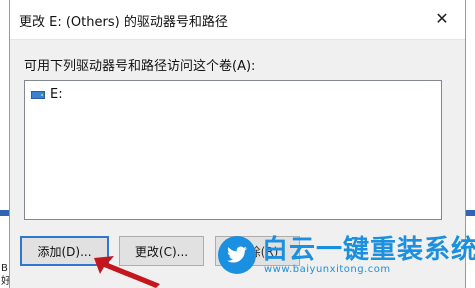 This screenshot has height=288, width=475. What do you see at coordinates (47, 94) in the screenshot?
I see `list-item: E:` at bounding box center [47, 94].